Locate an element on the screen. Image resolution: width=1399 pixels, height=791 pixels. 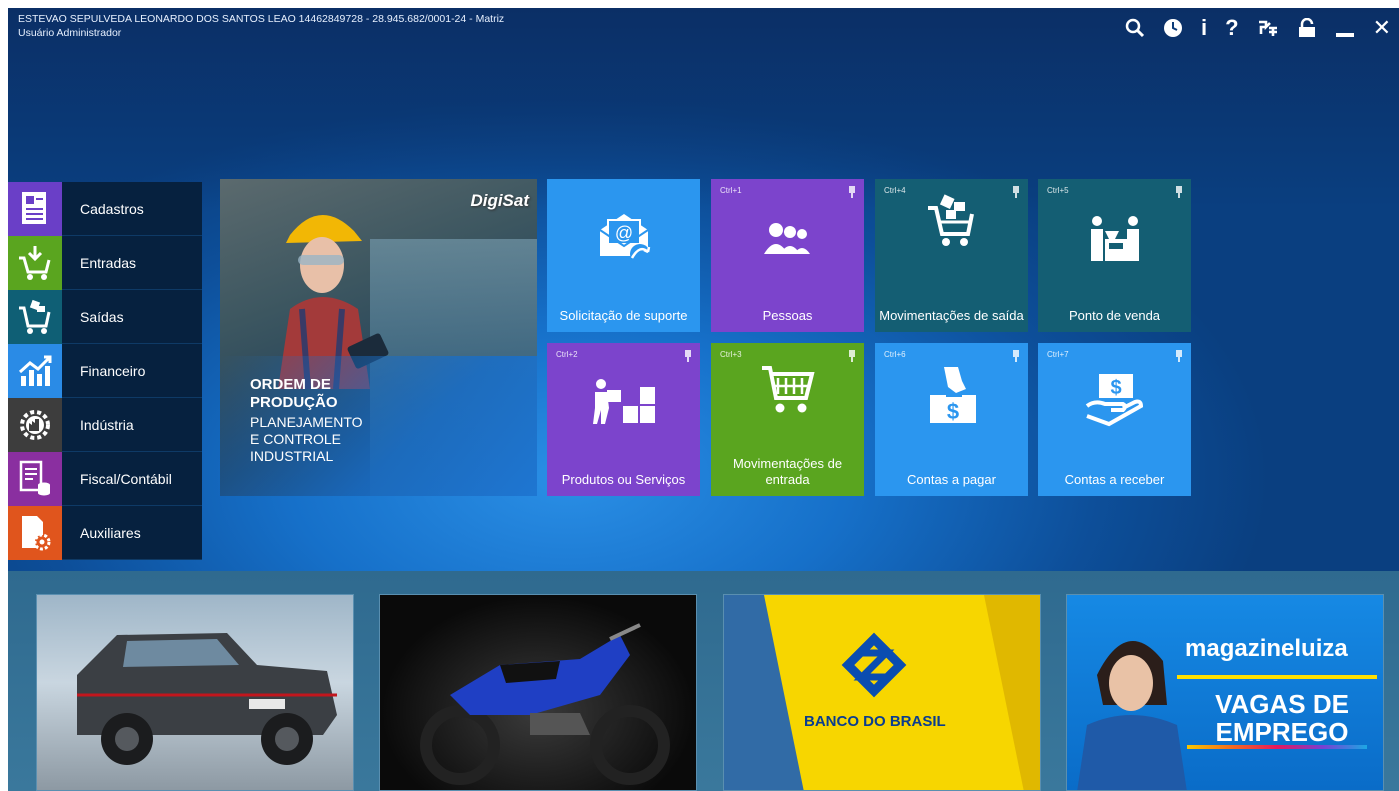
tile-shortcut: Ctrl+1 is located at coordinates (731, 190).